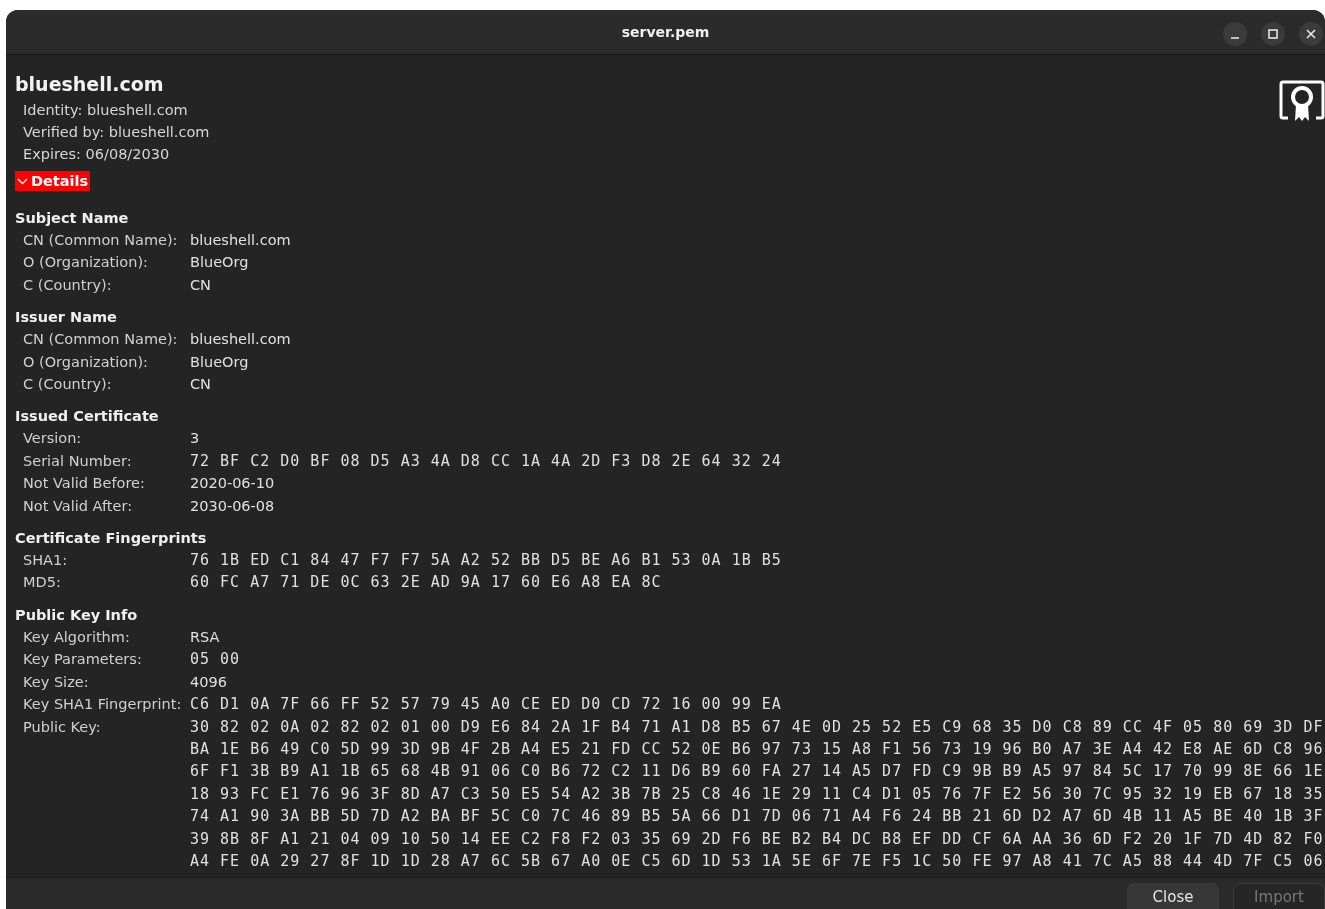  What do you see at coordinates (757, 794) in the screenshot?
I see `hex-value: 18 93 FC E1 76 96 3F 8D A7 C3 50 E5 54 A2 3B 7B 25 C8 46 1E 29 11 C4 D1 05 76 7F E2 56 30 7C 95 32 19 EB 67 18 35` at bounding box center [757, 794].